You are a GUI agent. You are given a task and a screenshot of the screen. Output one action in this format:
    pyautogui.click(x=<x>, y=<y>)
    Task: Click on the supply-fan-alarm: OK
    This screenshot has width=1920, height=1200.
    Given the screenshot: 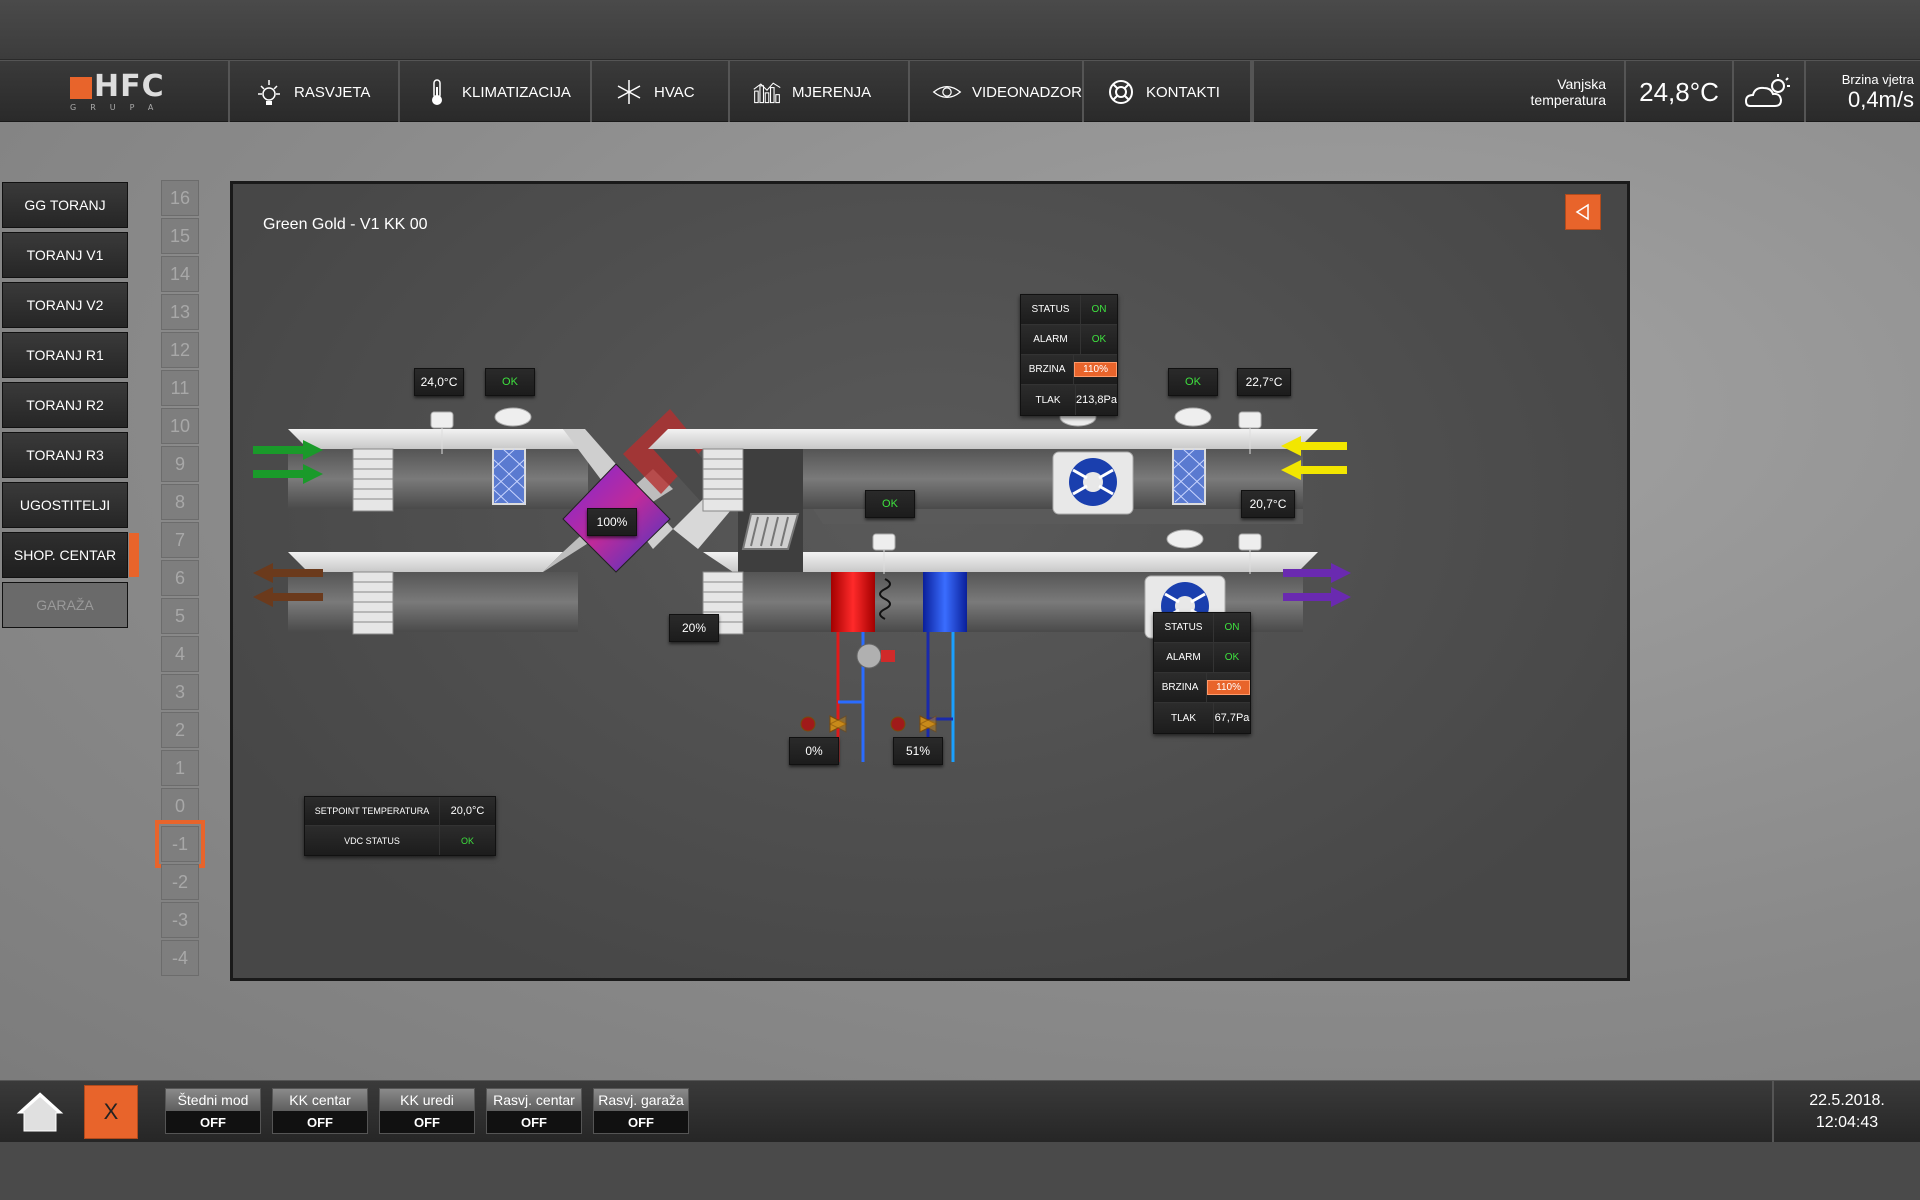 What is the action you would take?
    pyautogui.click(x=1099, y=339)
    